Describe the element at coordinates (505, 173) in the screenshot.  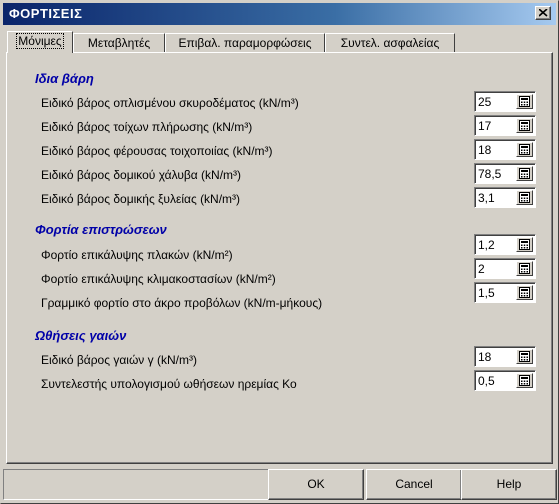
I see `steel-weight-field: 78,5` at that location.